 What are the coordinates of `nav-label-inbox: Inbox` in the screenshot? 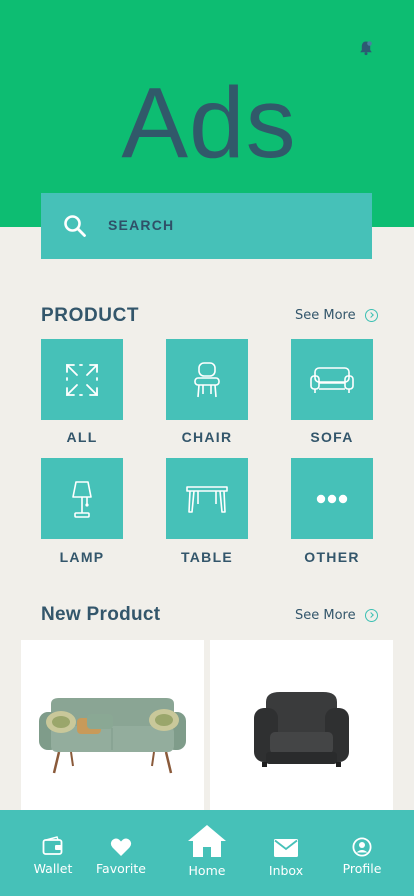 It's located at (286, 870).